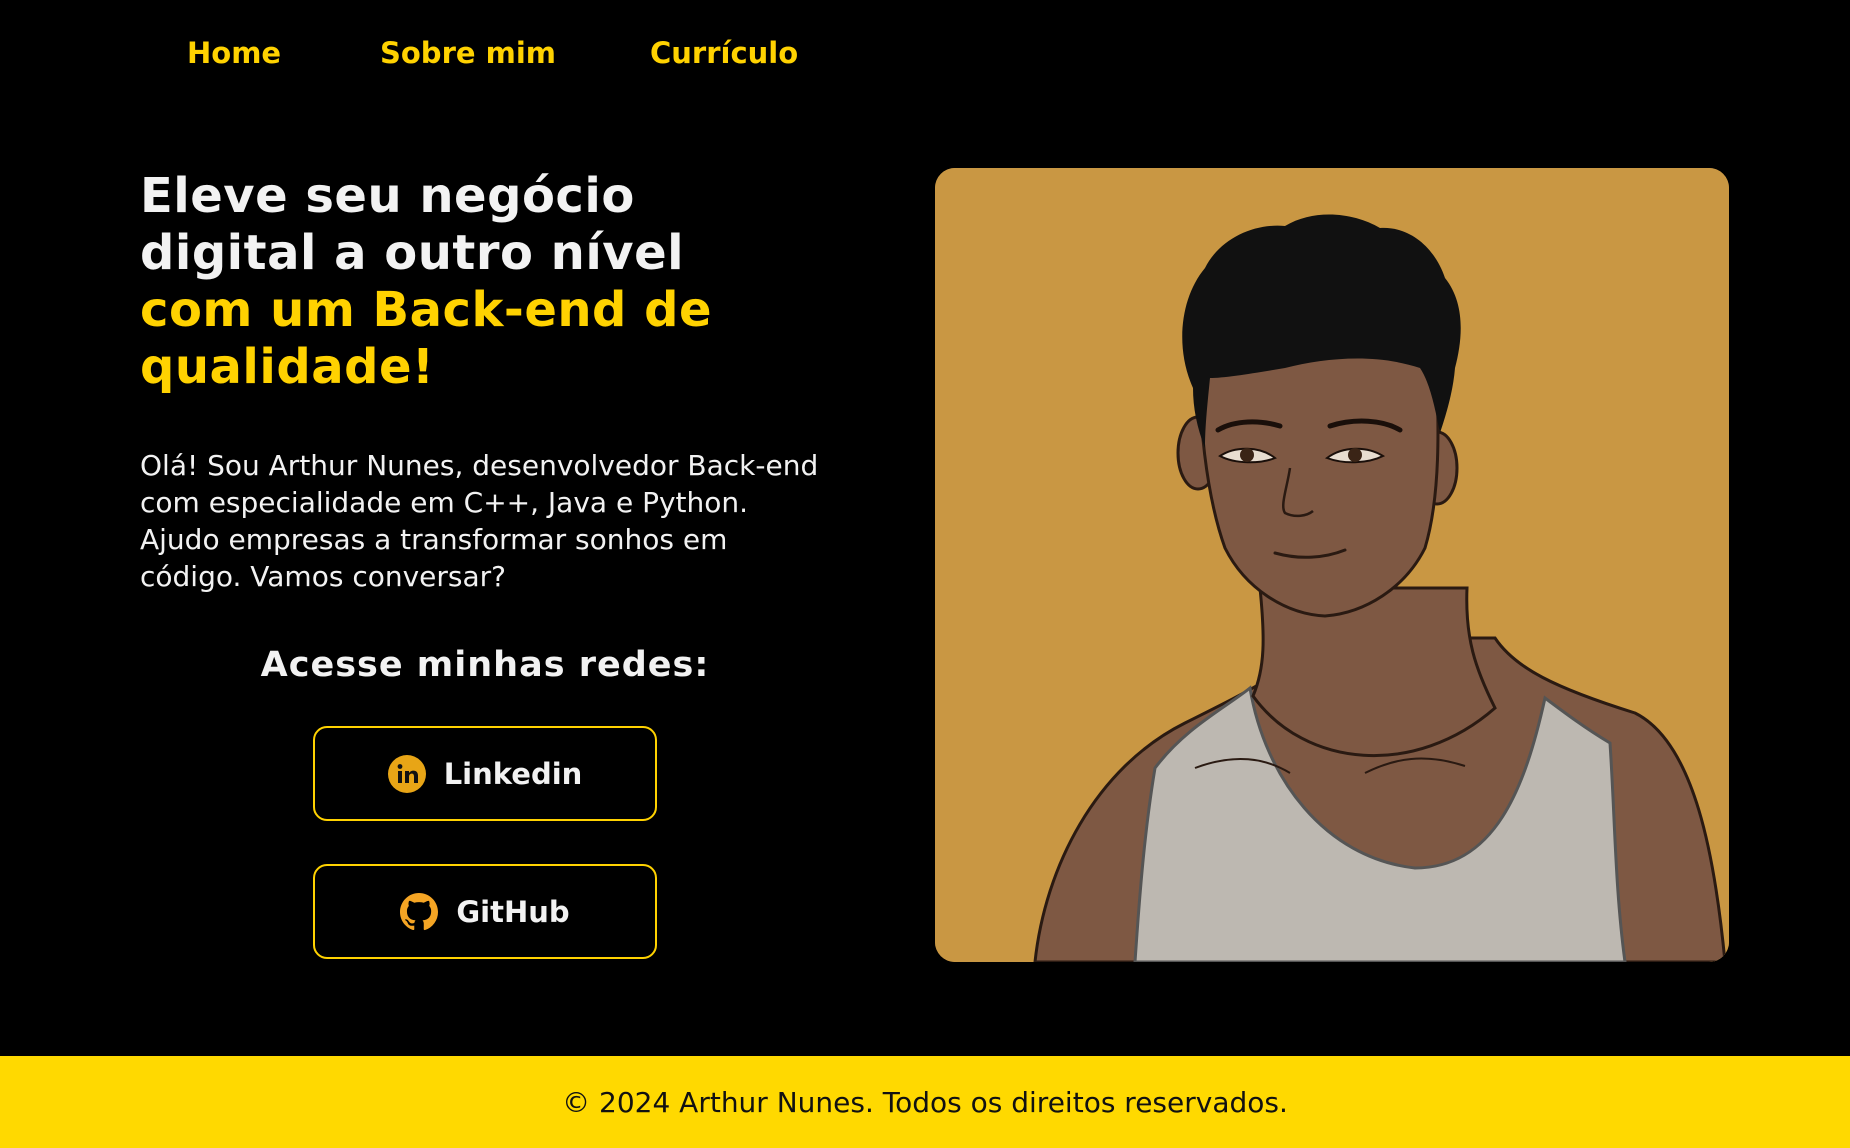  What do you see at coordinates (406, 773) in the screenshot?
I see `linkedin-icon` at bounding box center [406, 773].